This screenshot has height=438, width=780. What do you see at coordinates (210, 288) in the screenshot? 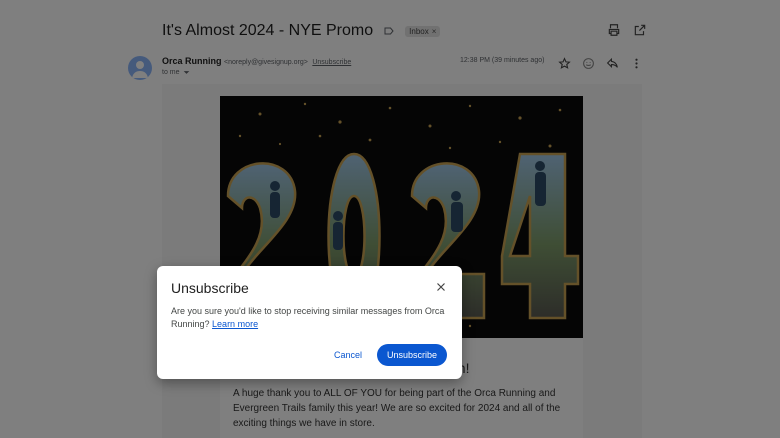
I see `dialog-title: Unsubscribe` at bounding box center [210, 288].